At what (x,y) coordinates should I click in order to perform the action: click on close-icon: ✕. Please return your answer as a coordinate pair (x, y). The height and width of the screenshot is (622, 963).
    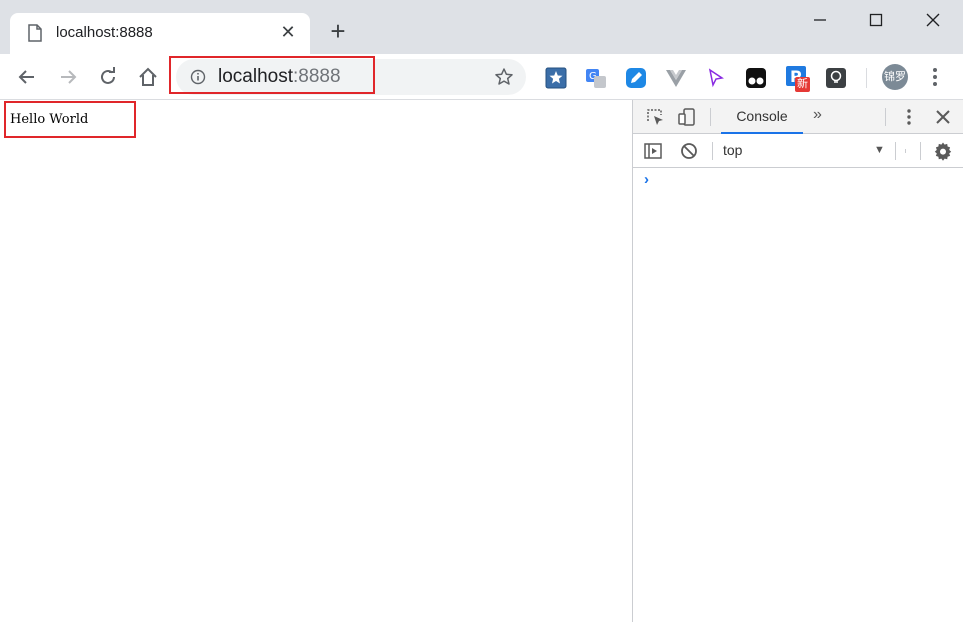
    Looking at the image, I should click on (288, 32).